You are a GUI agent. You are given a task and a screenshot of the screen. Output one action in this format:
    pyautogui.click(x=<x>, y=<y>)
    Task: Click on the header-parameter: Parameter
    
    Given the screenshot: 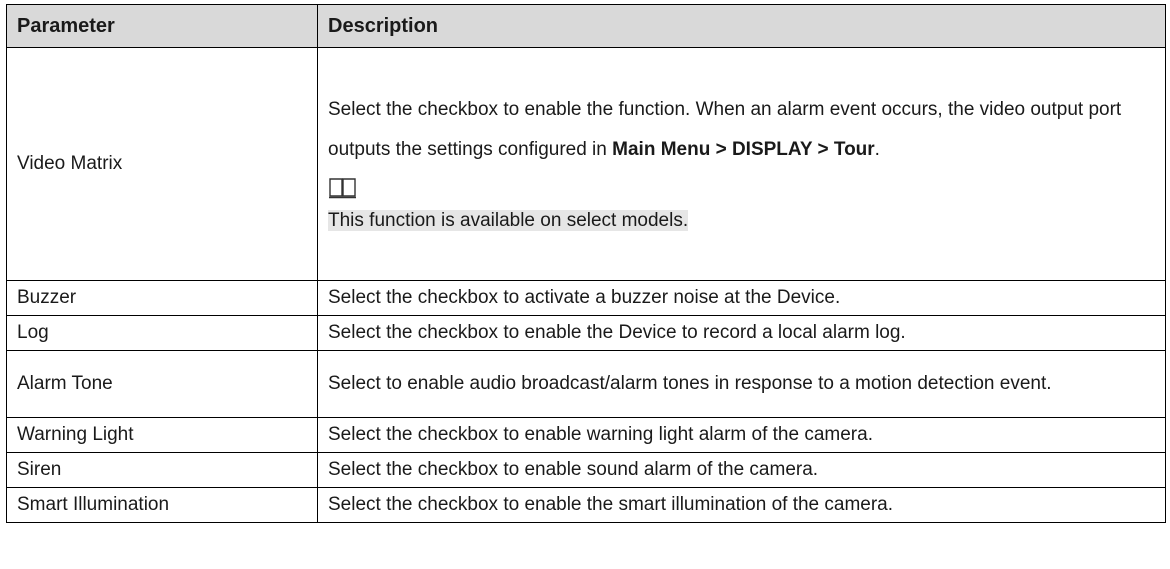 What is the action you would take?
    pyautogui.click(x=162, y=26)
    